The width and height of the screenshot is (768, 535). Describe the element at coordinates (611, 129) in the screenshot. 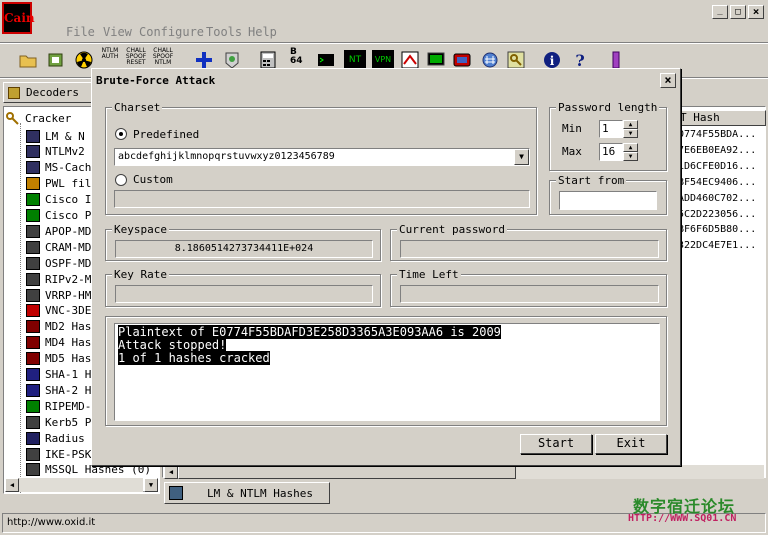

I see `min-input: 1` at that location.